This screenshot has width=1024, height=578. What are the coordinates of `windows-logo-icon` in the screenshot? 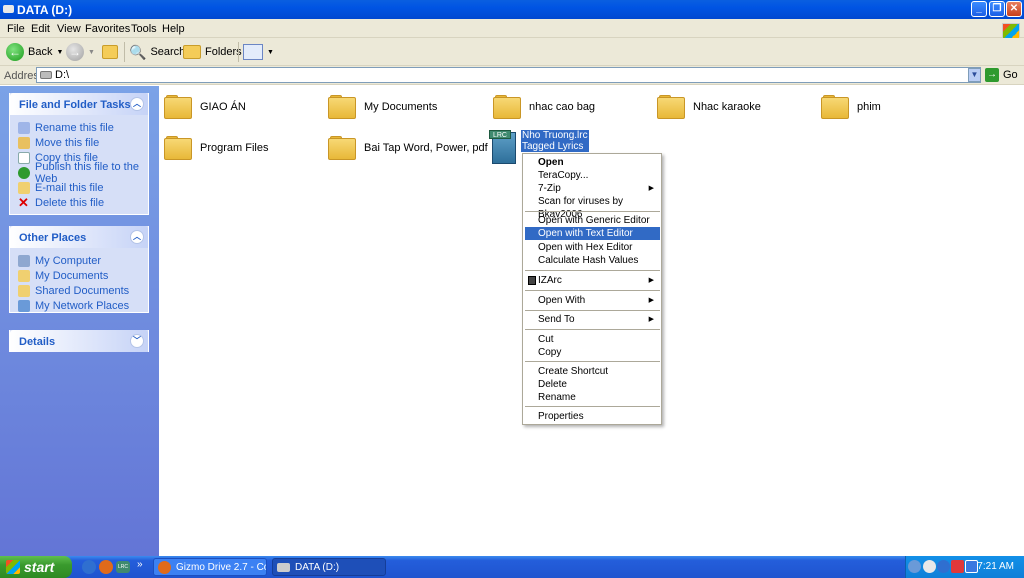 It's located at (1011, 31).